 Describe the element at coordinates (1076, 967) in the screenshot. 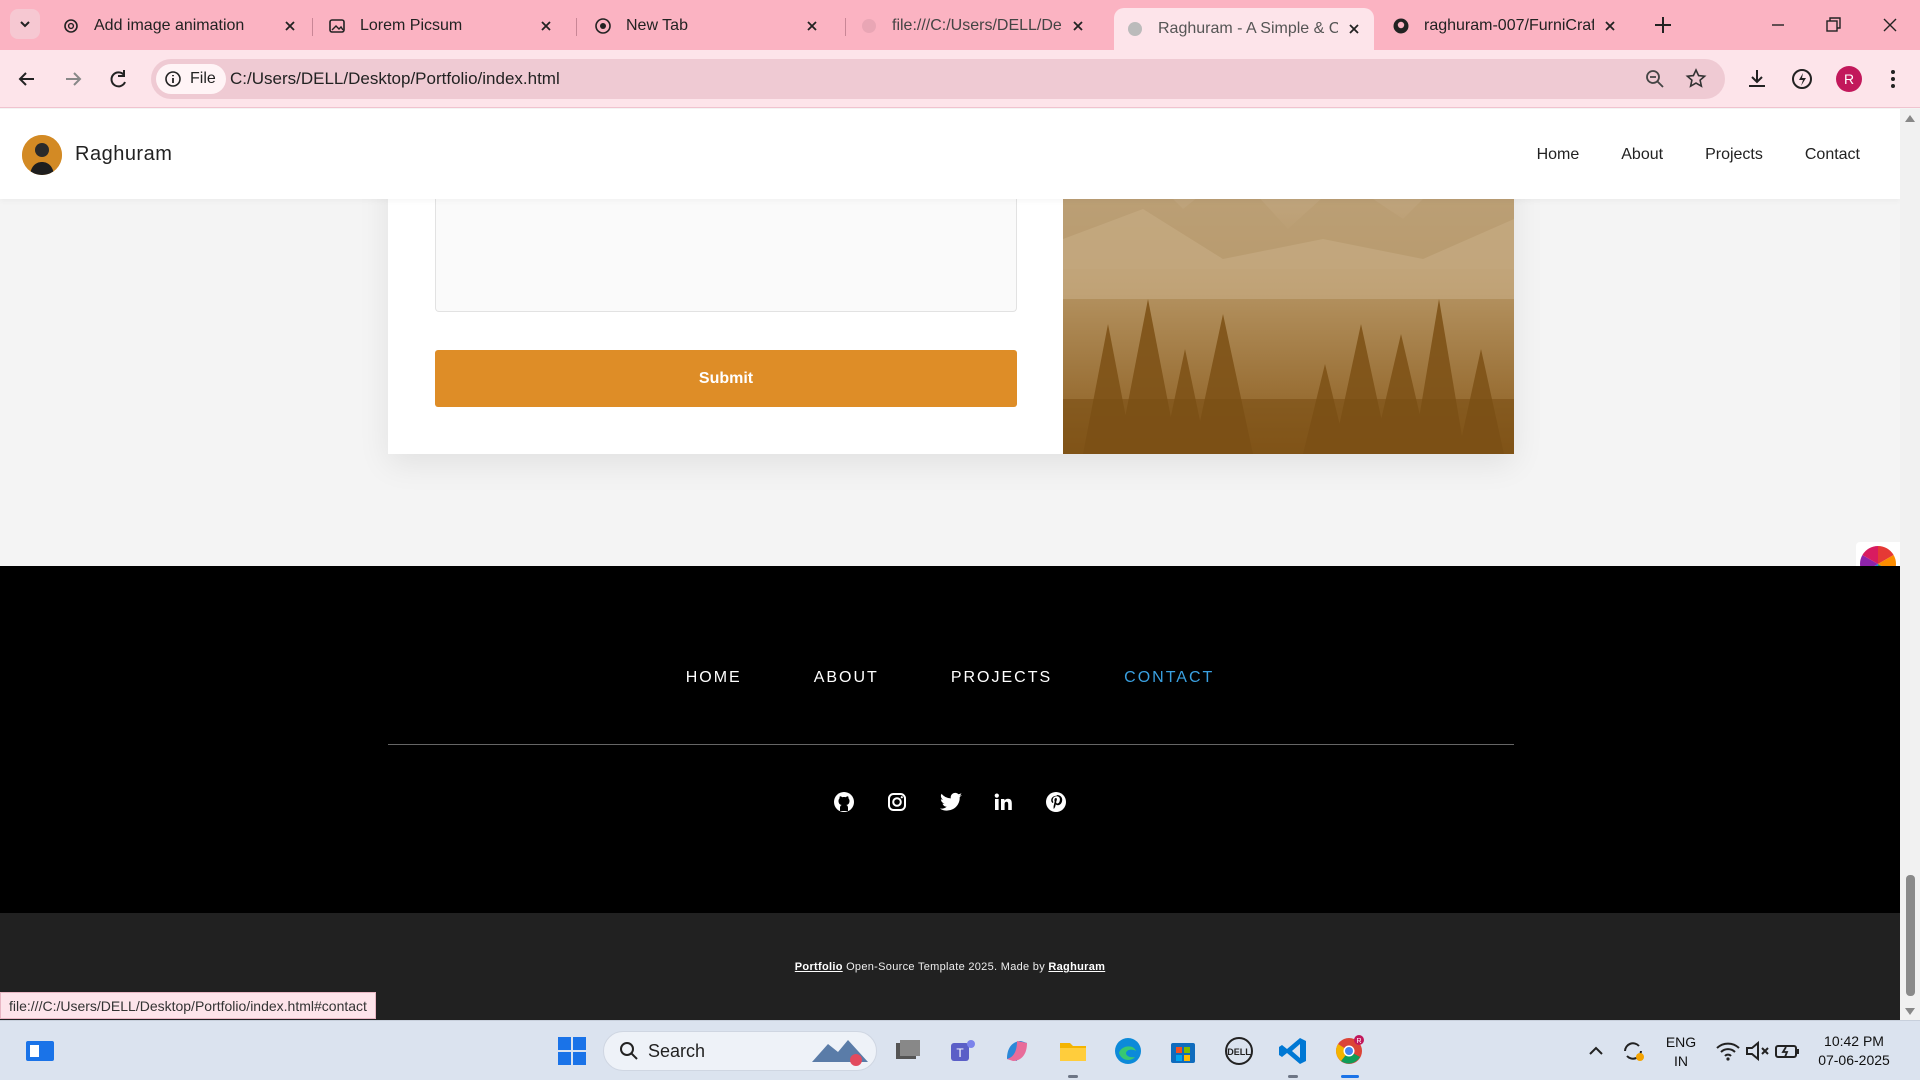

I see `credit-author-link: Raghuram` at that location.